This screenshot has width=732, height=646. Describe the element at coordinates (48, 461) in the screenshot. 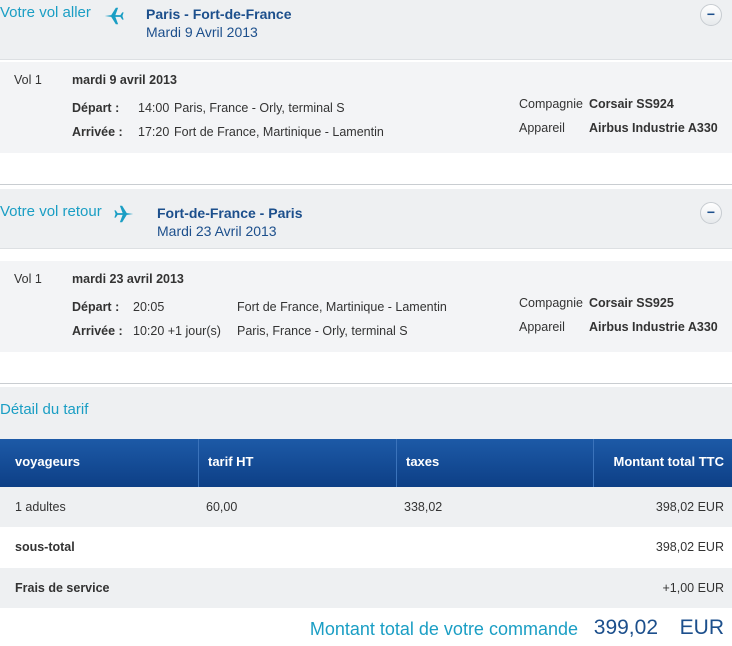

I see `col-header-voyageurs: voyageurs` at that location.